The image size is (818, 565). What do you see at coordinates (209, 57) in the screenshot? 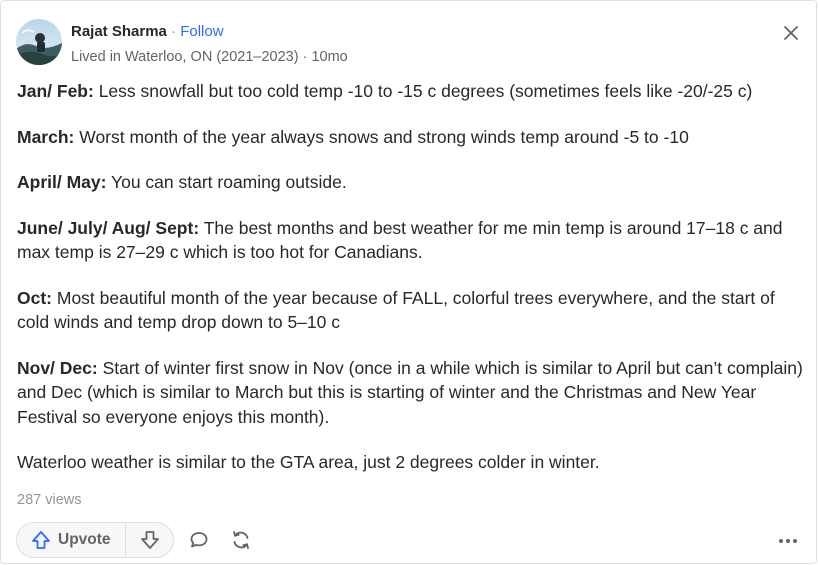
I see `author-credential: Lived in Waterloo, ON (2021–2023) · 10mo` at bounding box center [209, 57].